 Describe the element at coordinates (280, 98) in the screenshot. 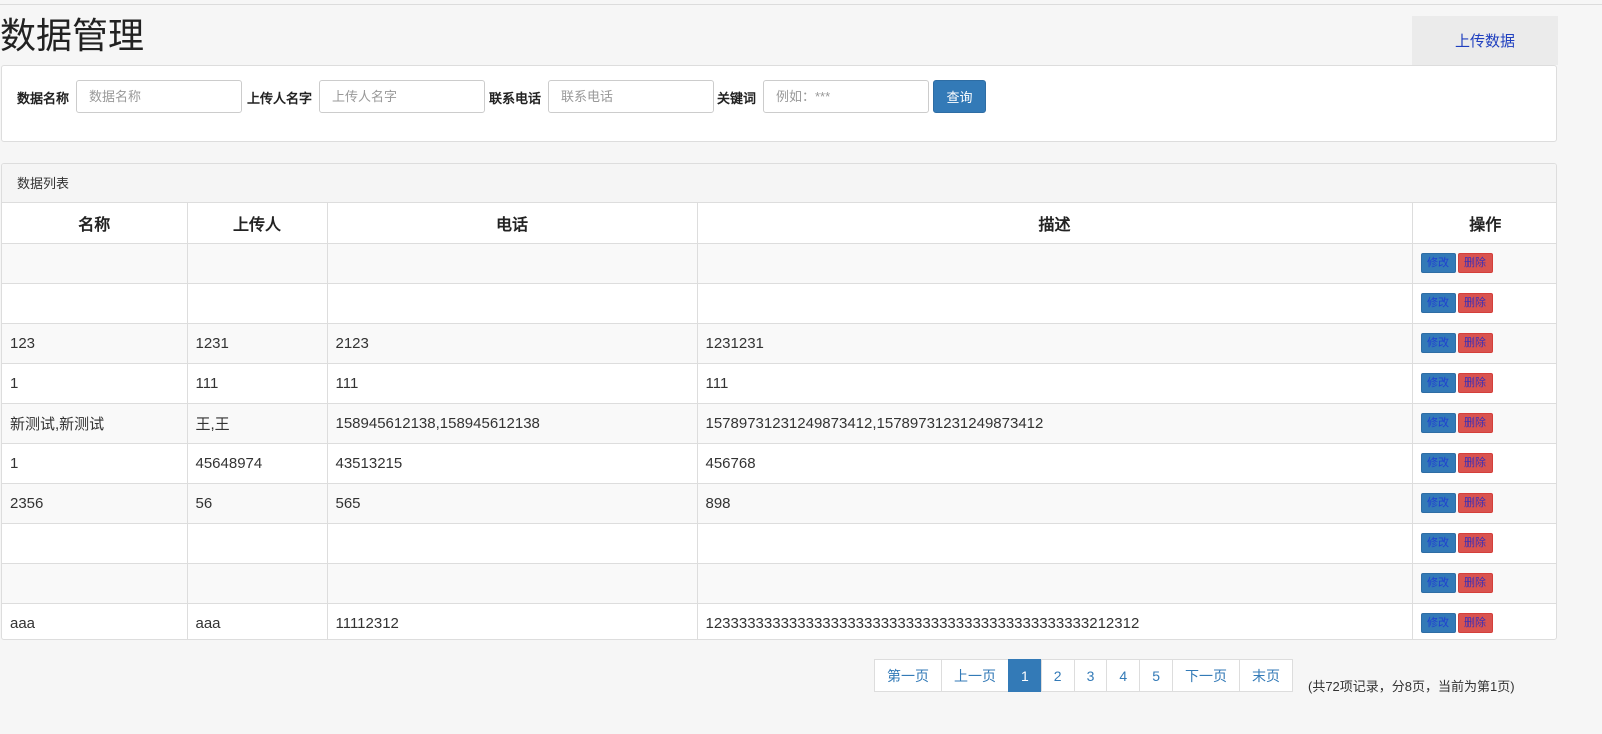

I see `uploader-name-label: 上传人名字` at that location.